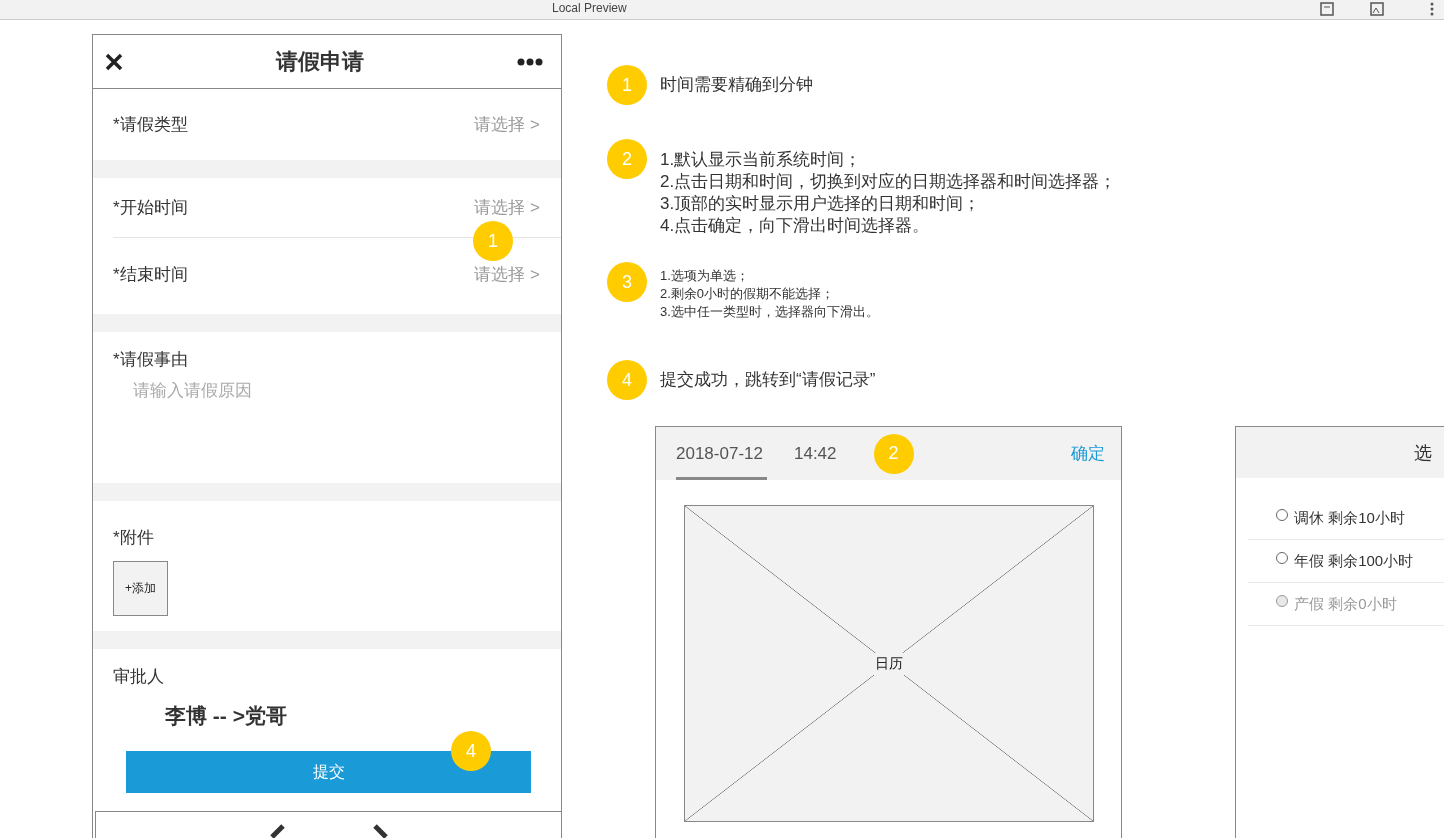  I want to click on note-text: 2.剩余0小时的假期不能选择；, so click(748, 294).